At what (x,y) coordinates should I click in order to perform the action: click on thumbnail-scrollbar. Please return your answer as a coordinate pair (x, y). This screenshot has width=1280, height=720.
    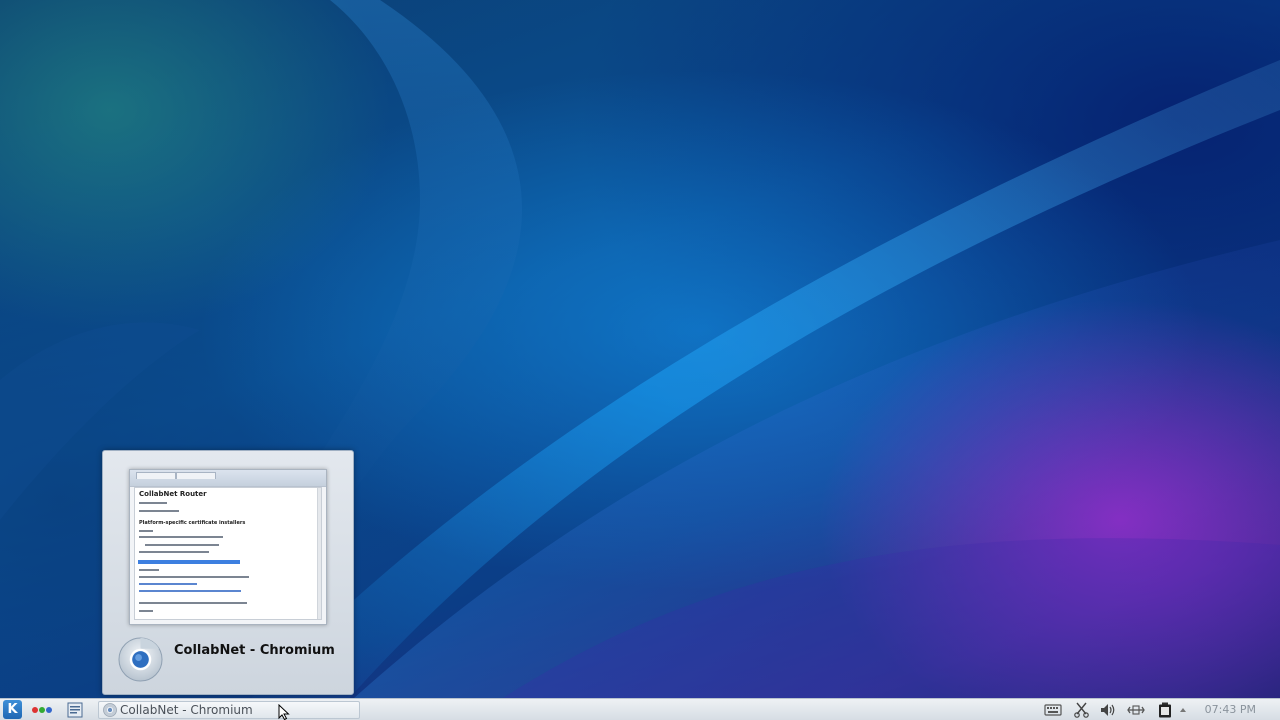
    Looking at the image, I should click on (319, 553).